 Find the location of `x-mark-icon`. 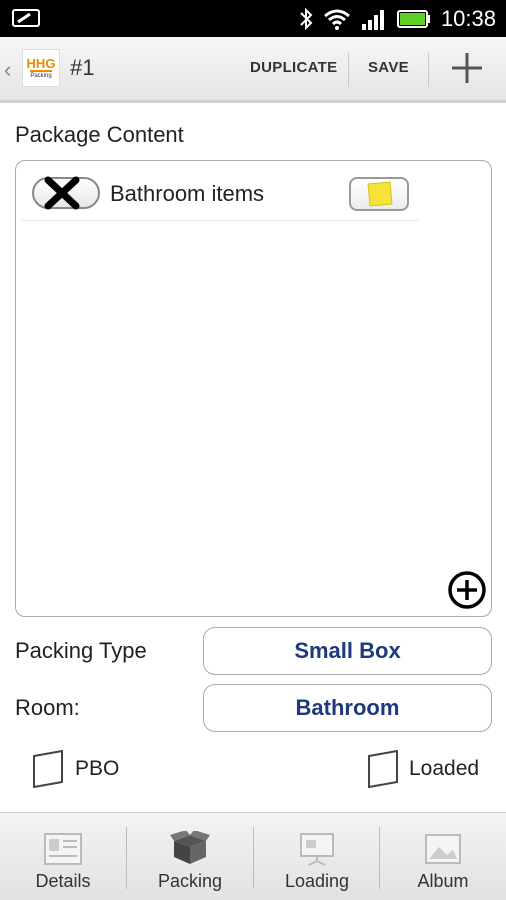

x-mark-icon is located at coordinates (62, 193).